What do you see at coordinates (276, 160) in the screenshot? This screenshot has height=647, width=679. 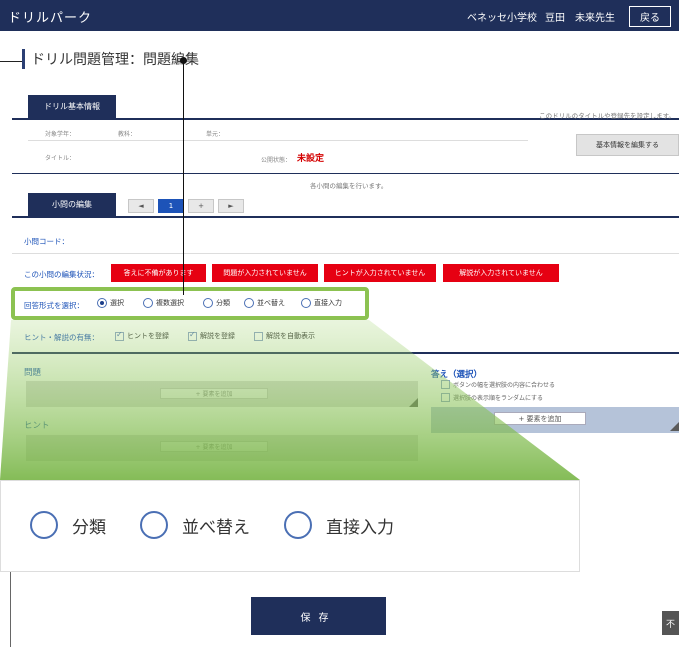 I see `status-label: 公開状態：` at bounding box center [276, 160].